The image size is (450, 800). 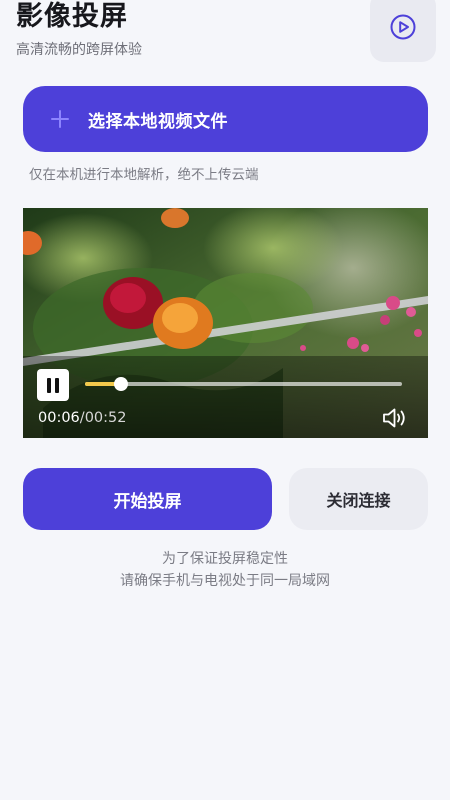 What do you see at coordinates (225, 397) in the screenshot?
I see `player-controls: 00:06/00:52` at bounding box center [225, 397].